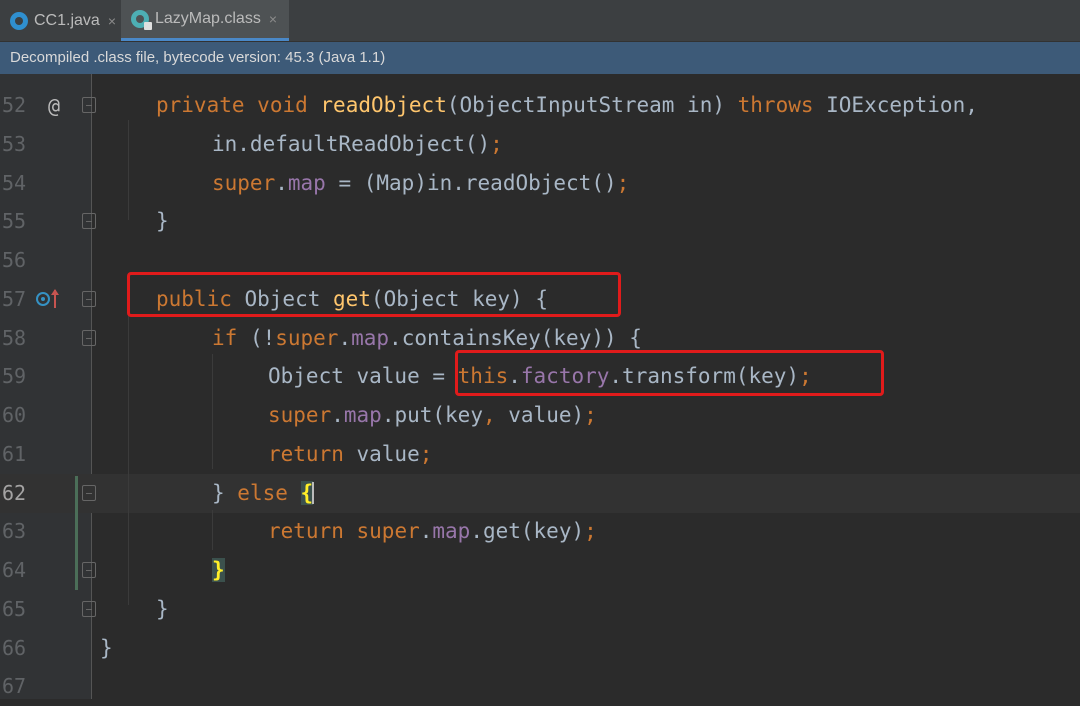 This screenshot has width=1080, height=706. What do you see at coordinates (775, 105) in the screenshot?
I see `keyword: throws` at bounding box center [775, 105].